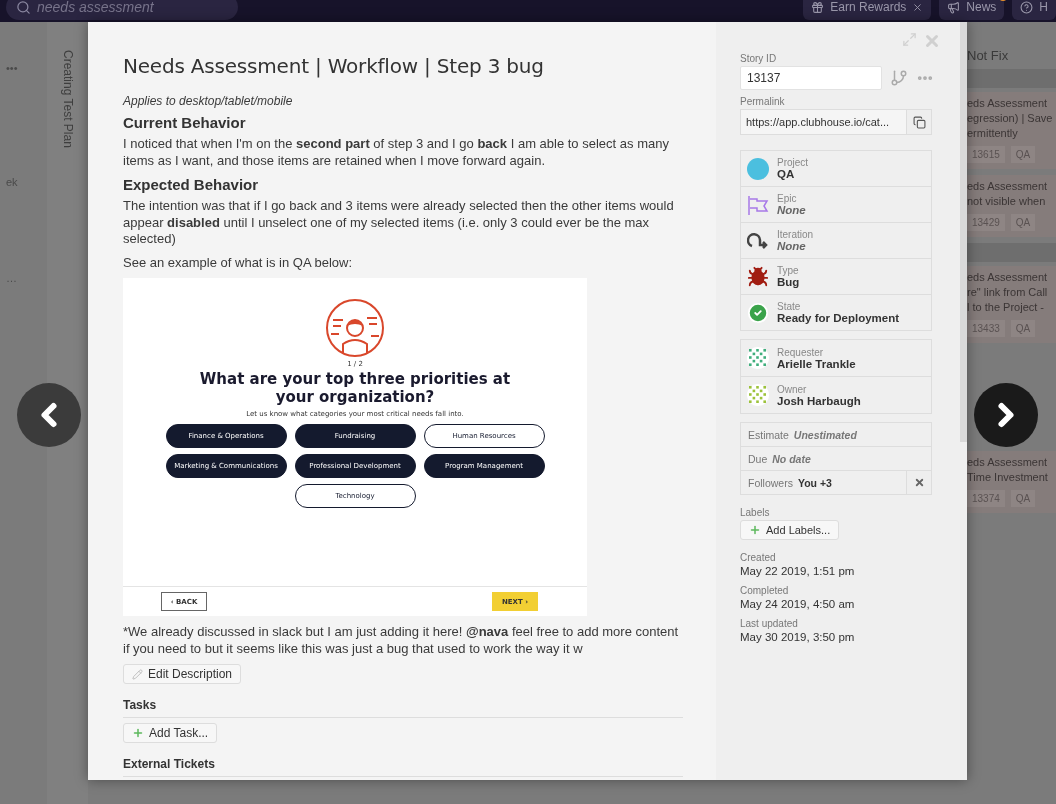 This screenshot has height=804, width=1056. I want to click on attribute-label: Project, so click(793, 162).